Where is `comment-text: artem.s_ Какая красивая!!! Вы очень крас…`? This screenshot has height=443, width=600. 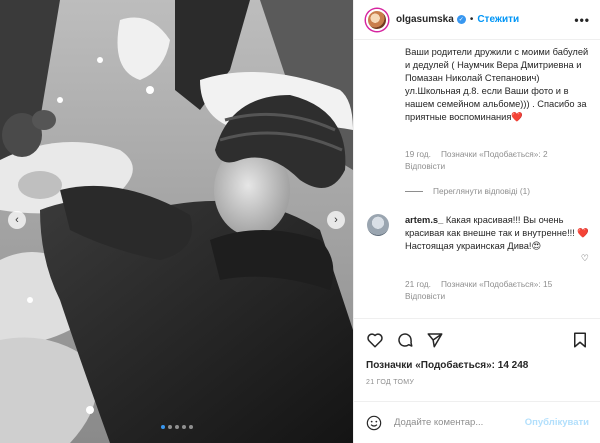
comment-text: artem.s_ Какая красивая!!! Вы очень крас… is located at coordinates (497, 233).